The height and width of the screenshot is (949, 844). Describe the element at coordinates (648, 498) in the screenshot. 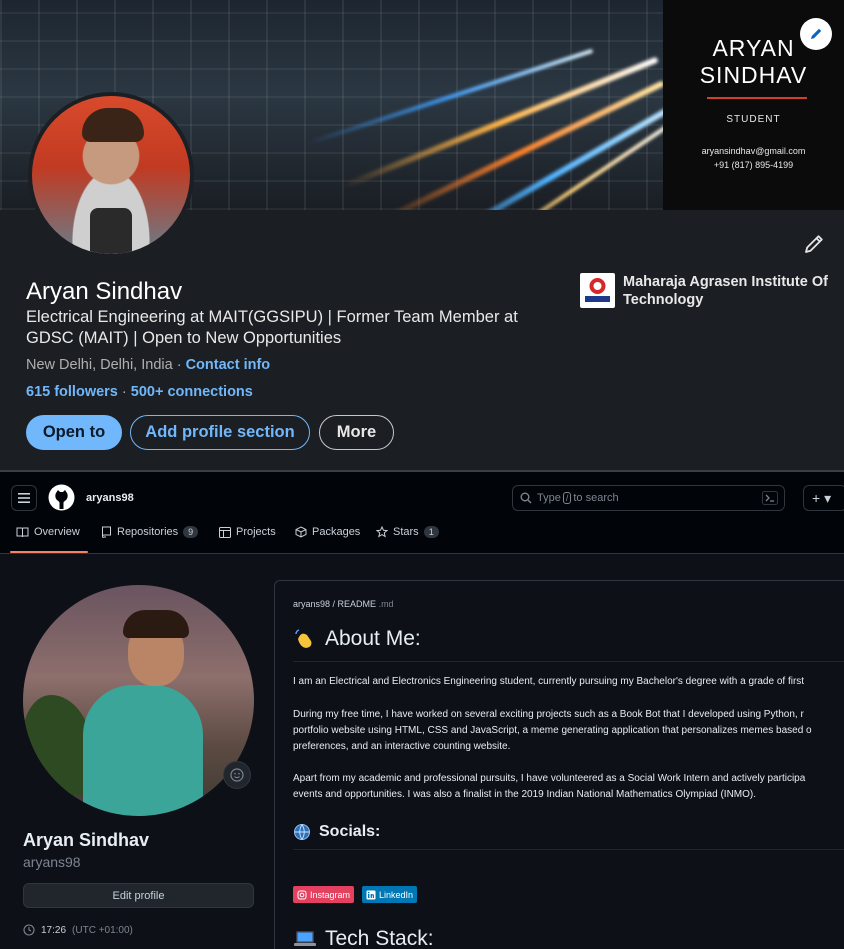

I see `search-input: Type / to search` at that location.